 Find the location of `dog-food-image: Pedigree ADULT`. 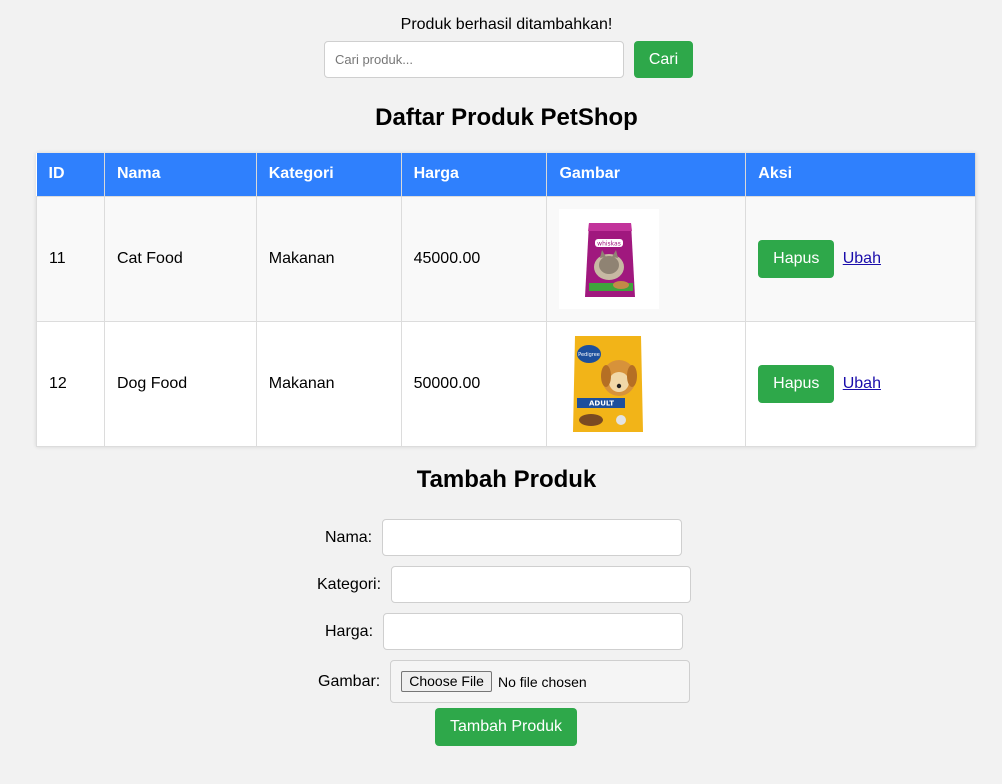

dog-food-image: Pedigree ADULT is located at coordinates (609, 383).